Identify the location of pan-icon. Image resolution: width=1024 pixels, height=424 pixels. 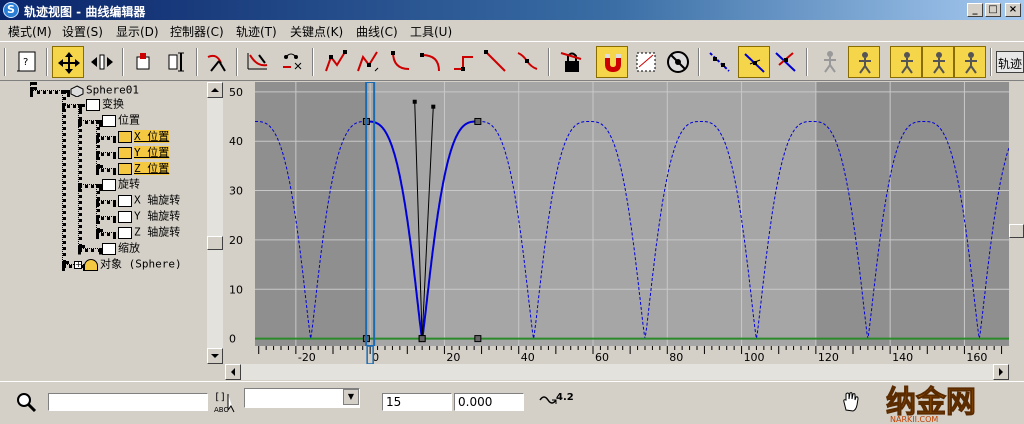
(850, 403).